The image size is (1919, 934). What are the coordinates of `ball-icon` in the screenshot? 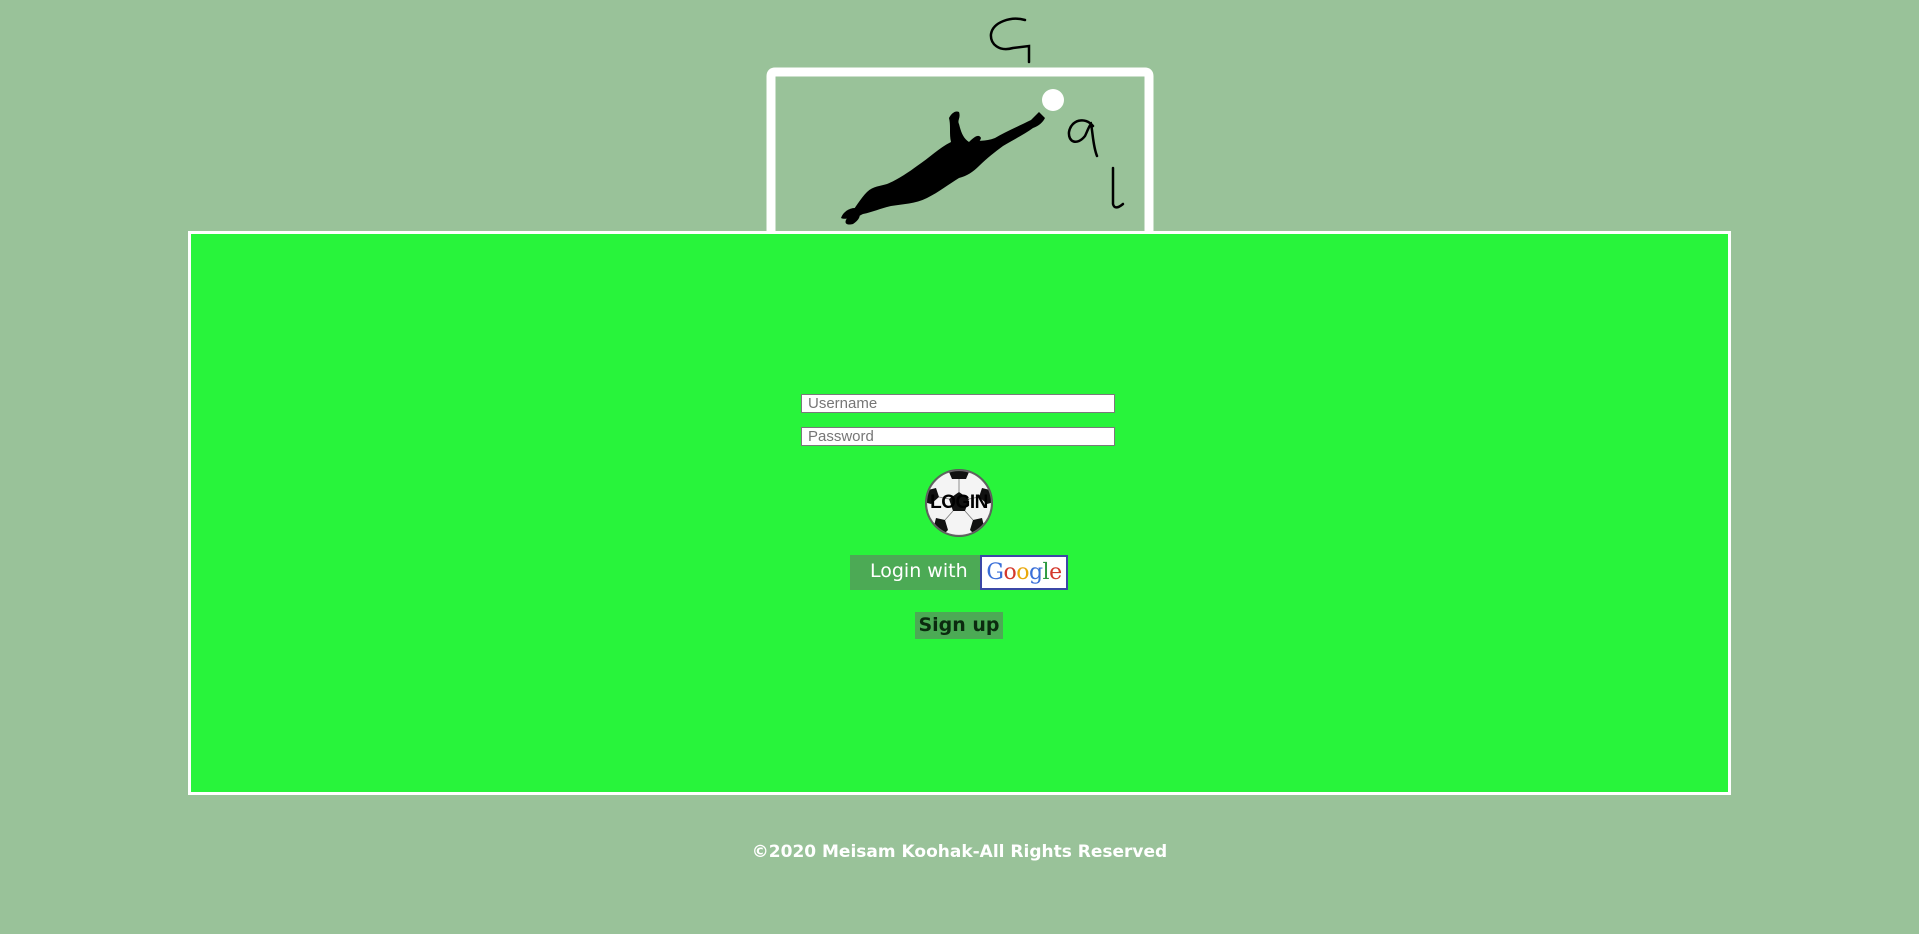 It's located at (1053, 100).